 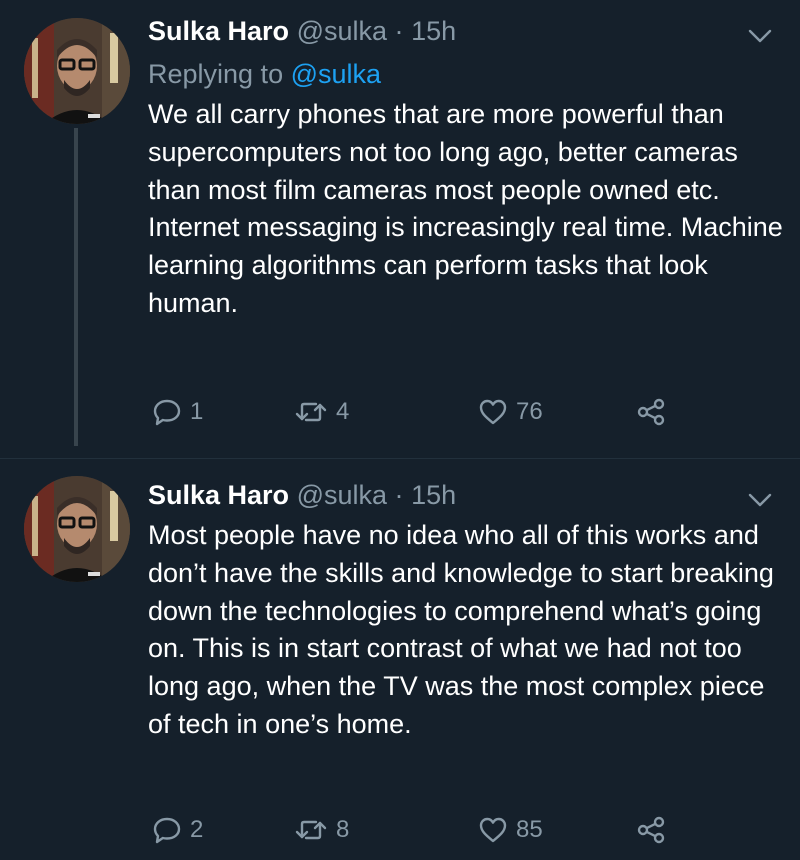 I want to click on retweet-button: 4, so click(x=321, y=412).